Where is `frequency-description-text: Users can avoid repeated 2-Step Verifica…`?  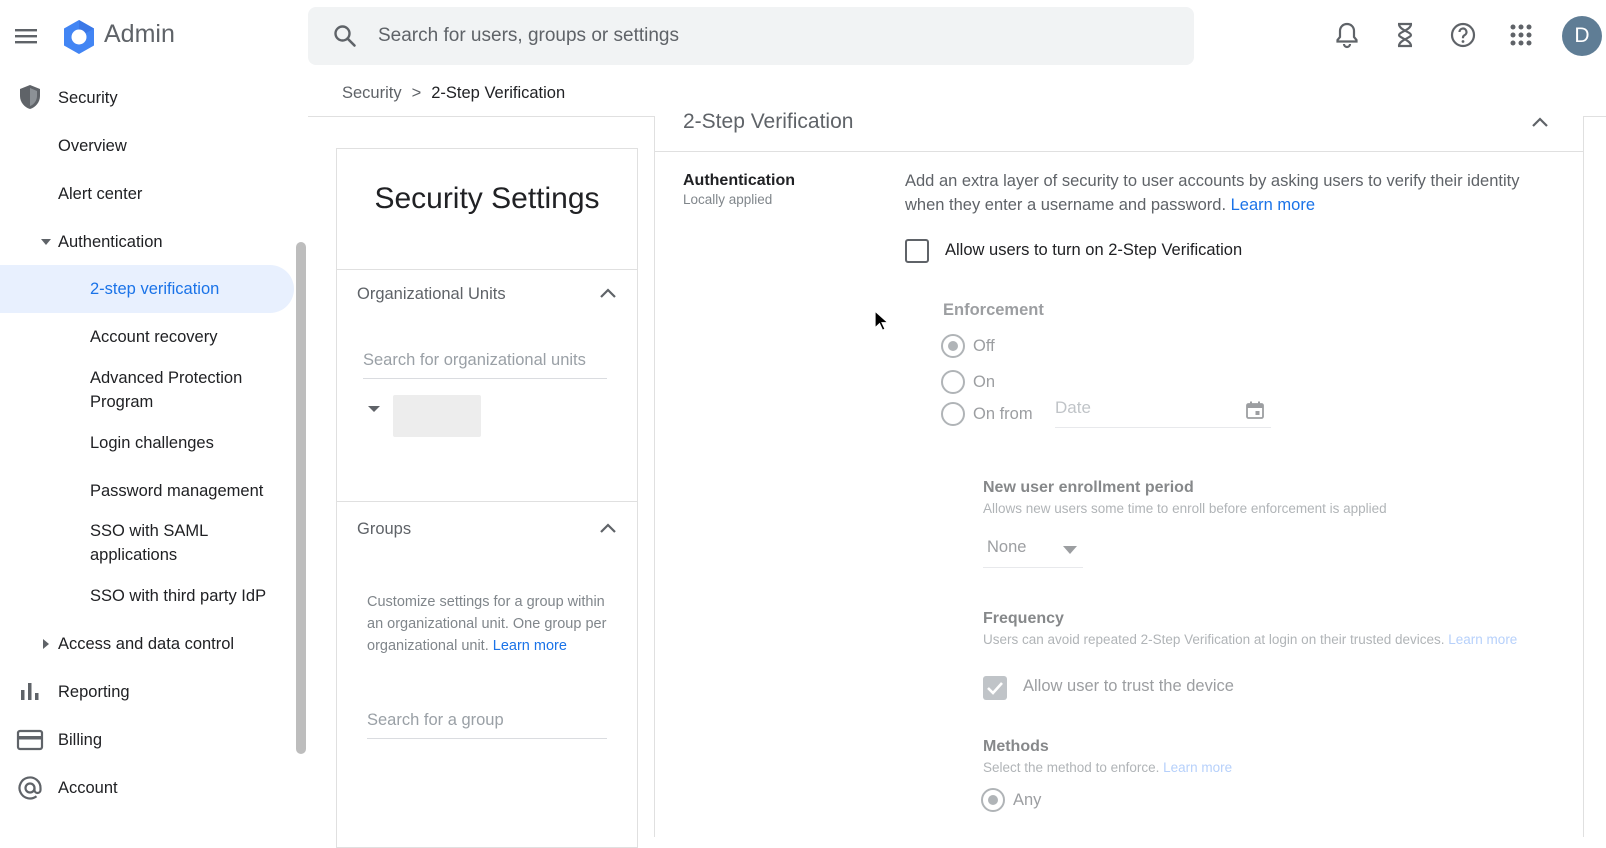
frequency-description-text: Users can avoid repeated 2-Step Verifica… is located at coordinates (1214, 639).